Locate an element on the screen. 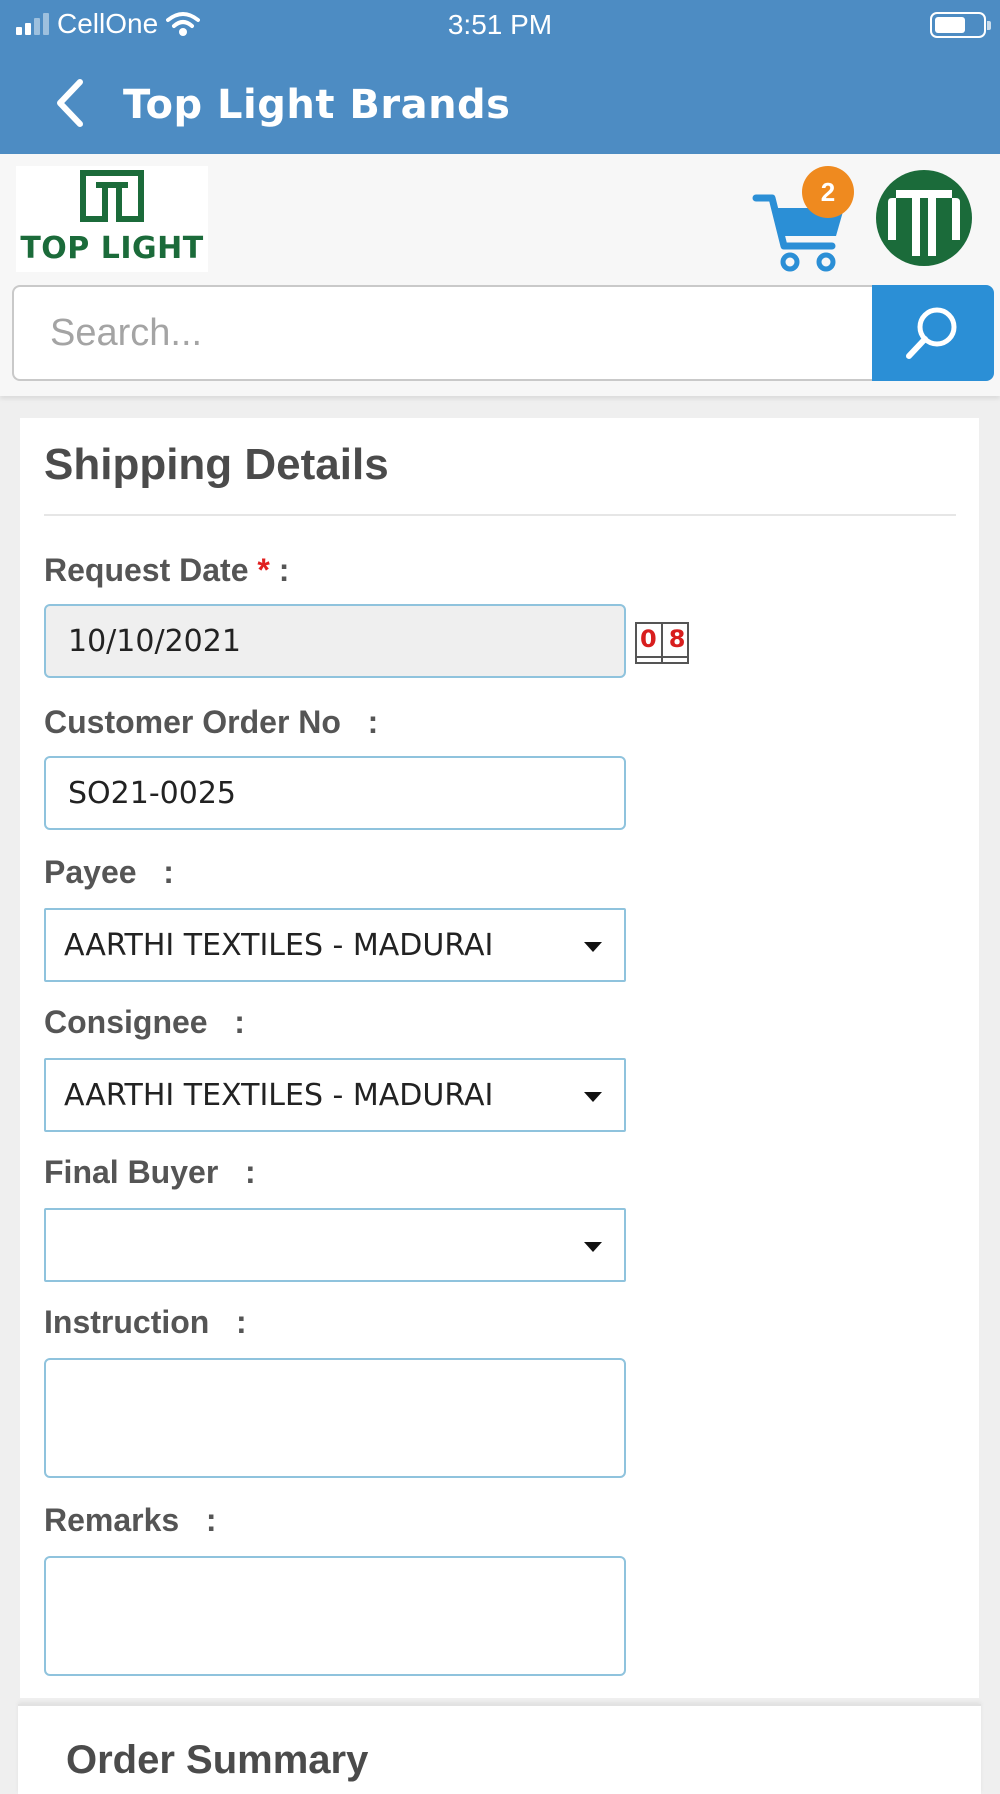 The height and width of the screenshot is (1794, 1000). shipping-details-title: Shipping Details is located at coordinates (216, 464).